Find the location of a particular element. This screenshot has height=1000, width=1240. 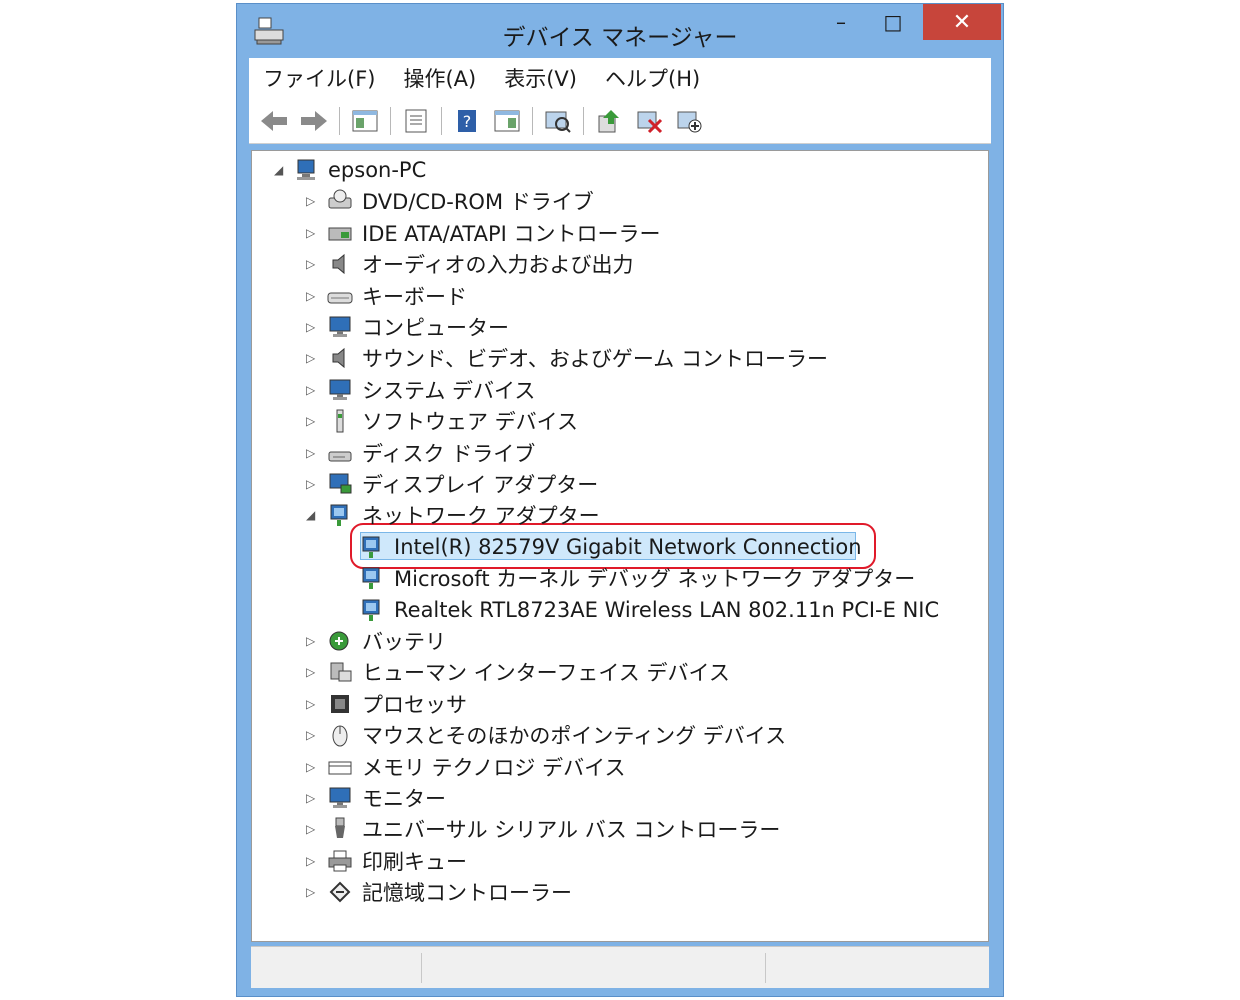

forward-arrow-icon is located at coordinates (314, 121).